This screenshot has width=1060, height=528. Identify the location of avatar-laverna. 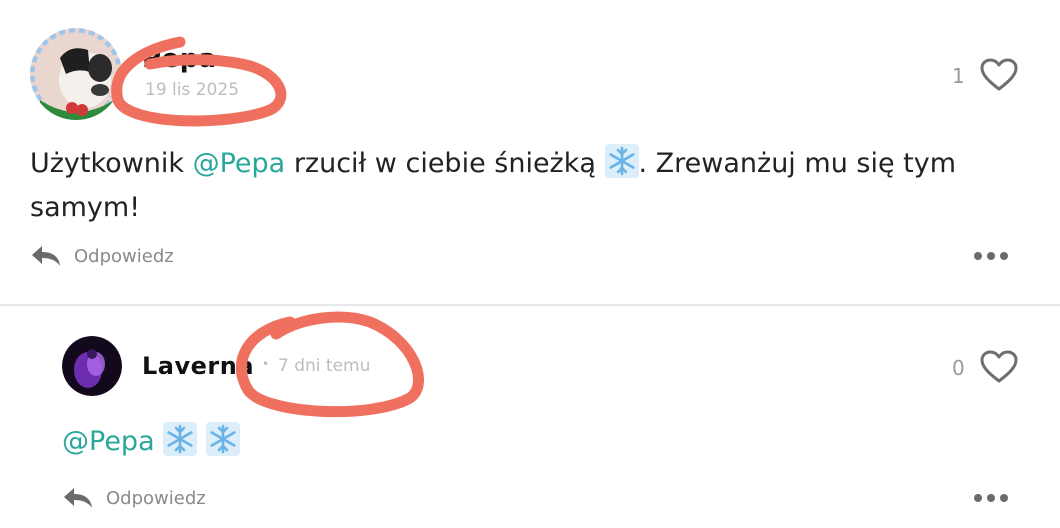
(92, 366).